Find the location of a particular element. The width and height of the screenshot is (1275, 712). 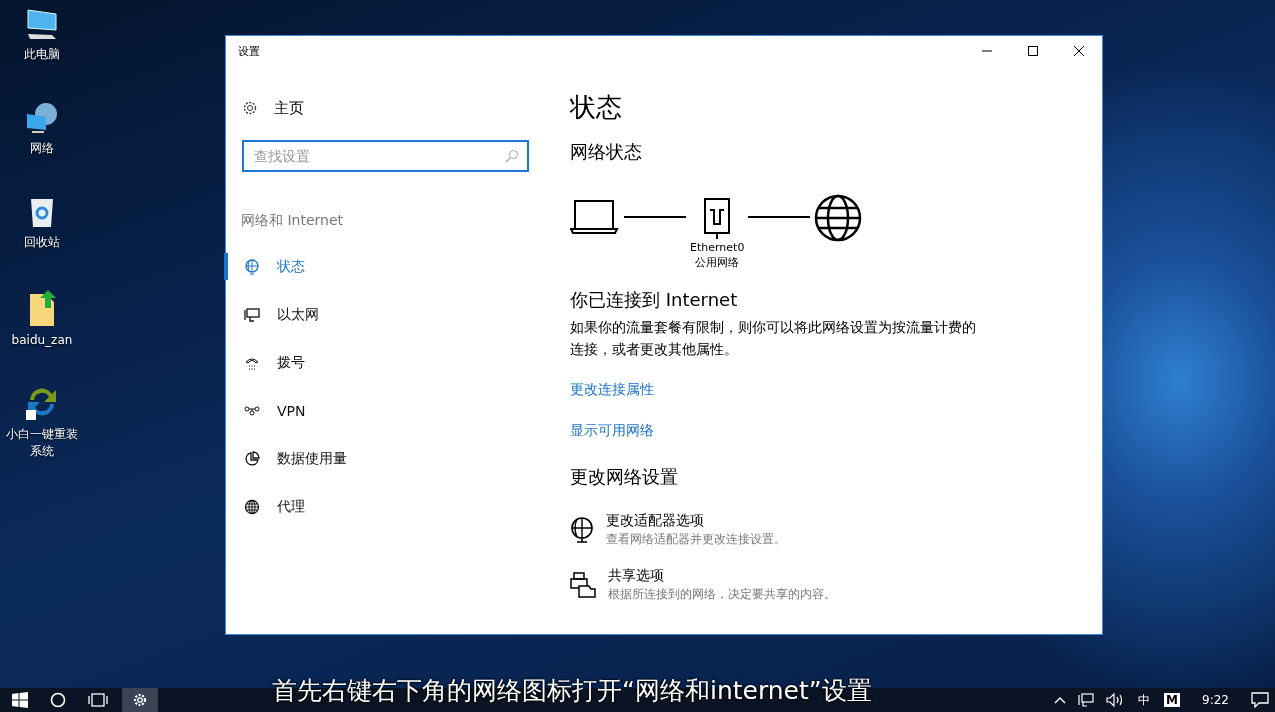

settings-link: 显示可用网络 is located at coordinates (612, 430).